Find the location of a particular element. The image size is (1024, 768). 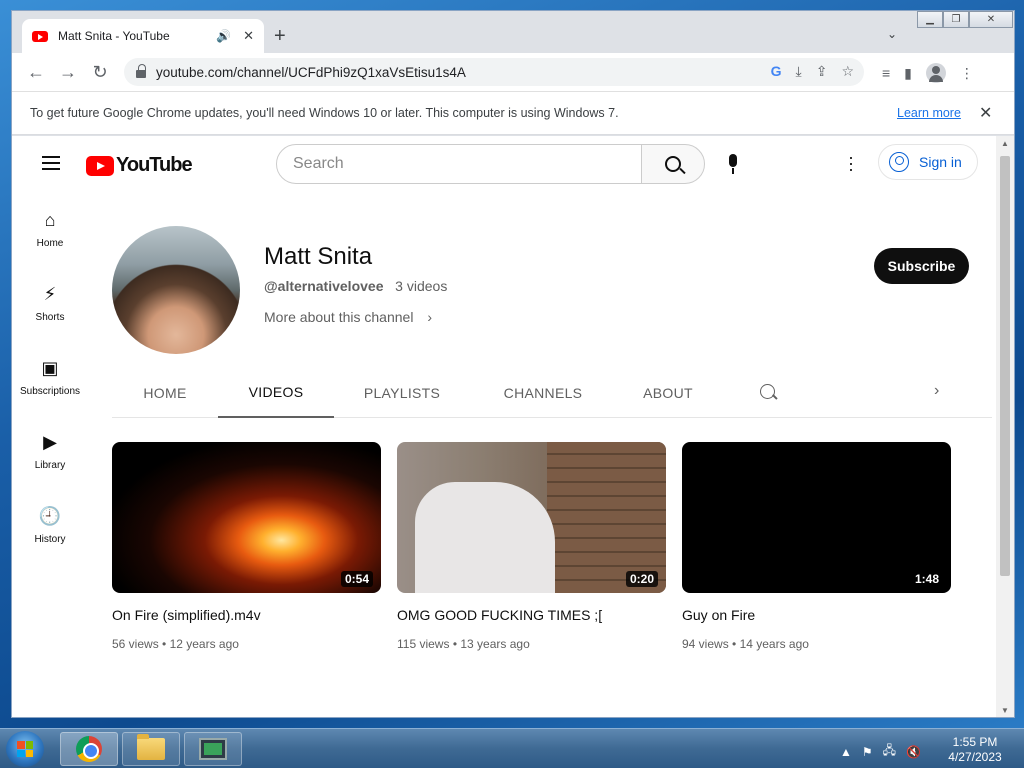

taskbar-explorer is located at coordinates (151, 749).